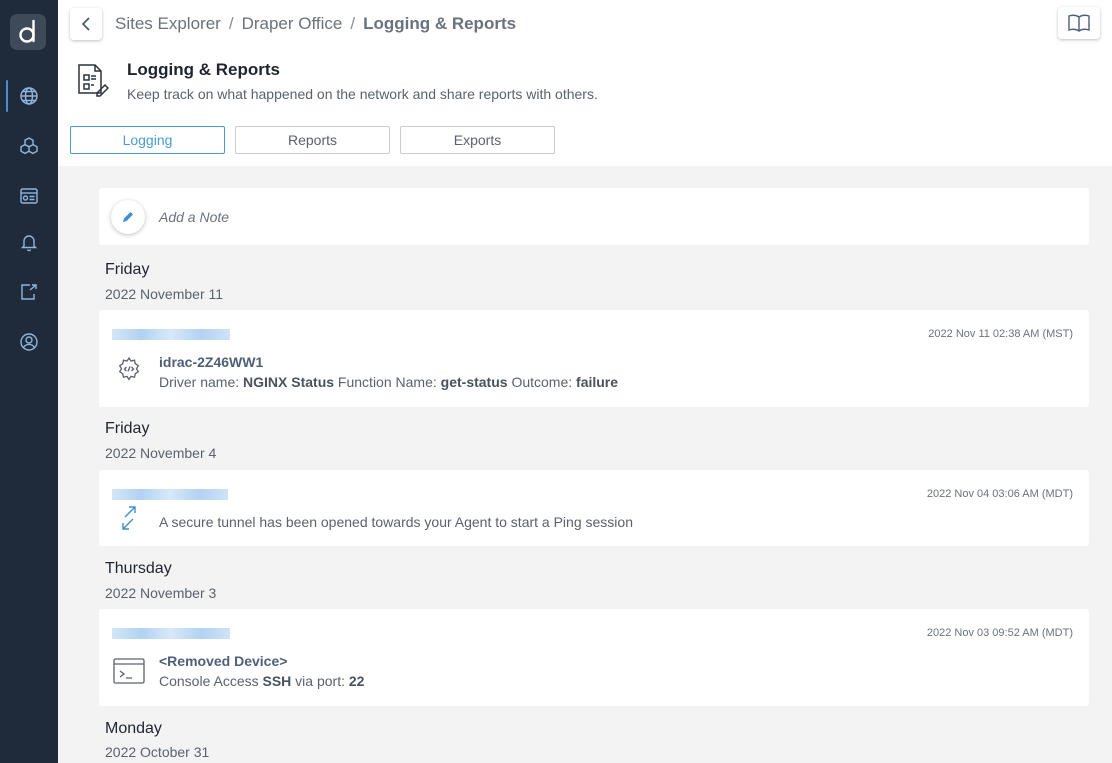 The width and height of the screenshot is (1112, 763). What do you see at coordinates (477, 140) in the screenshot?
I see `tab-exports: Exports` at bounding box center [477, 140].